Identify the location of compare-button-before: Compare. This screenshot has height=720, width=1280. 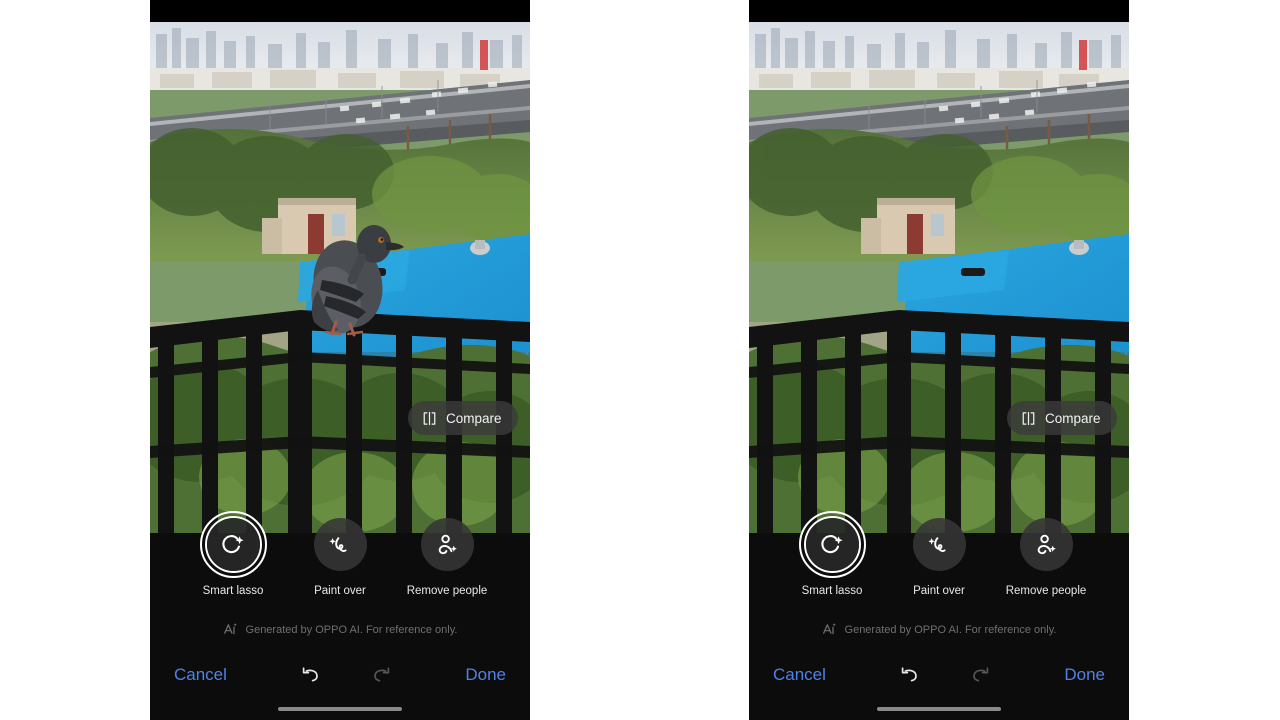
(463, 418).